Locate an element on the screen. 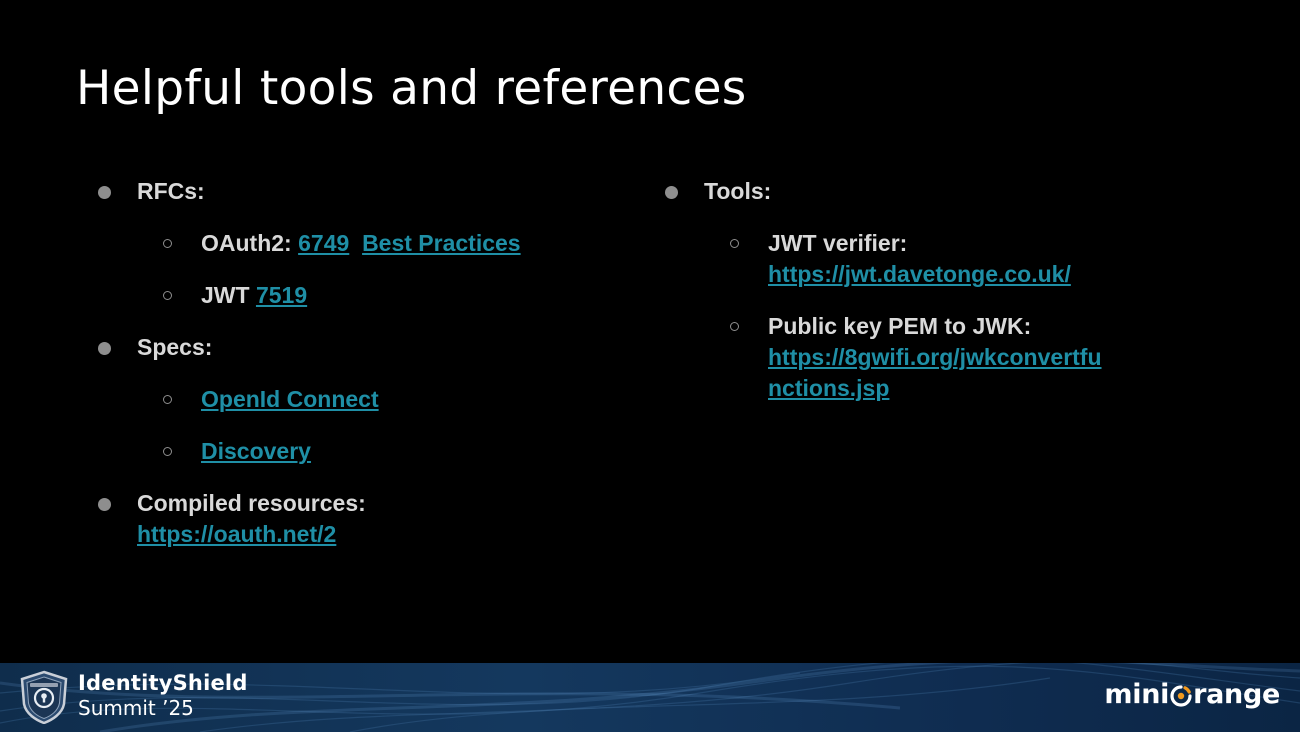  best-practices-link: Best Practices is located at coordinates (441, 243).